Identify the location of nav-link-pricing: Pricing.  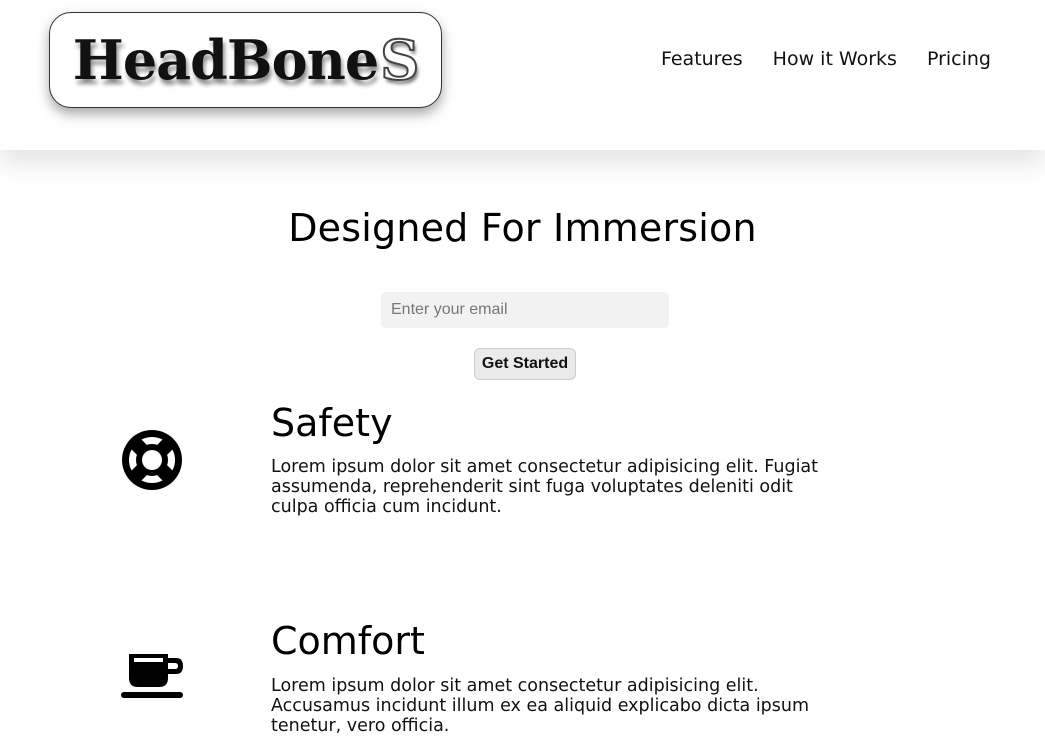
(959, 59).